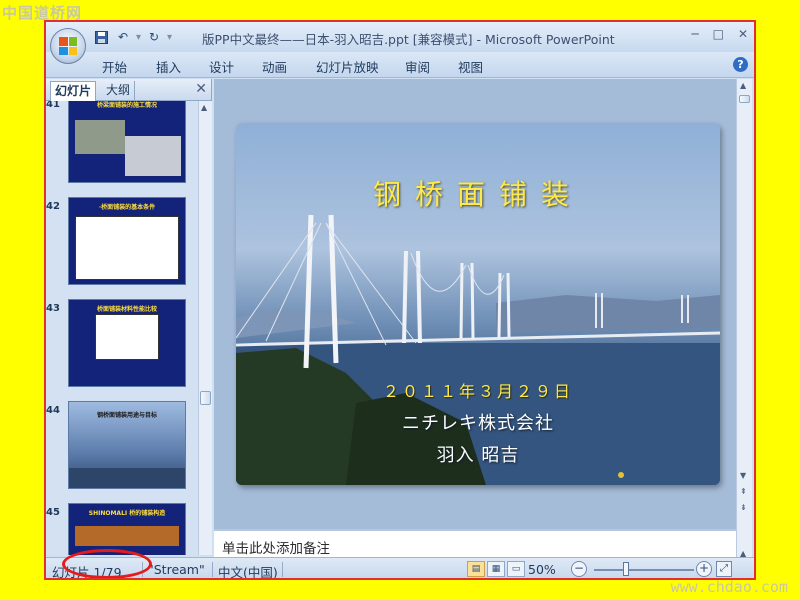 This screenshot has width=800, height=600. What do you see at coordinates (694, 34) in the screenshot?
I see `minimize-button: ─` at bounding box center [694, 34].